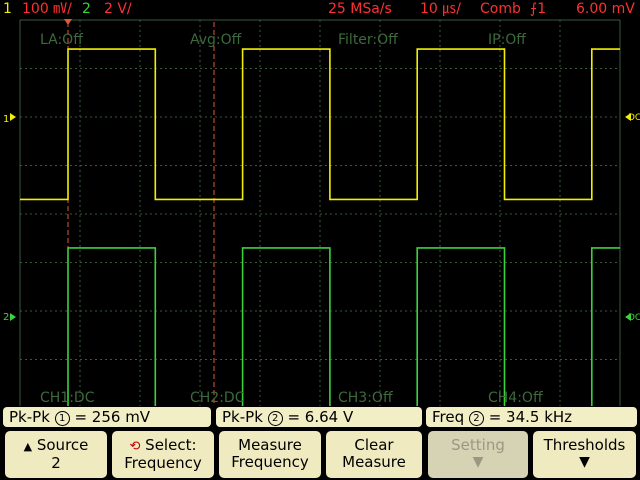 Image resolution: width=640 pixels, height=480 pixels. I want to click on softkey-value: 2, so click(56, 463).